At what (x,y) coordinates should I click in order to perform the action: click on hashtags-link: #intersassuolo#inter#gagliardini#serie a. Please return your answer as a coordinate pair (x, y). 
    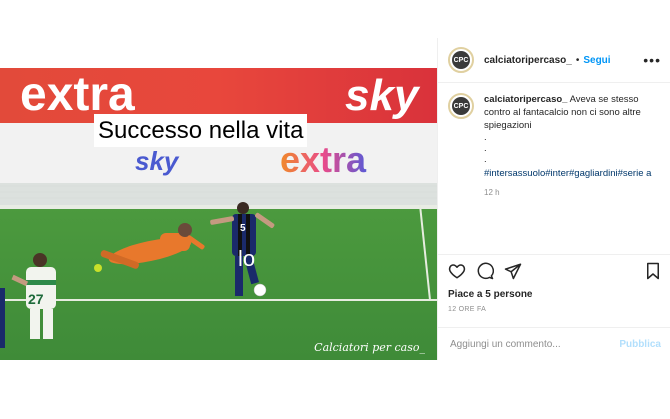
    Looking at the image, I should click on (572, 173).